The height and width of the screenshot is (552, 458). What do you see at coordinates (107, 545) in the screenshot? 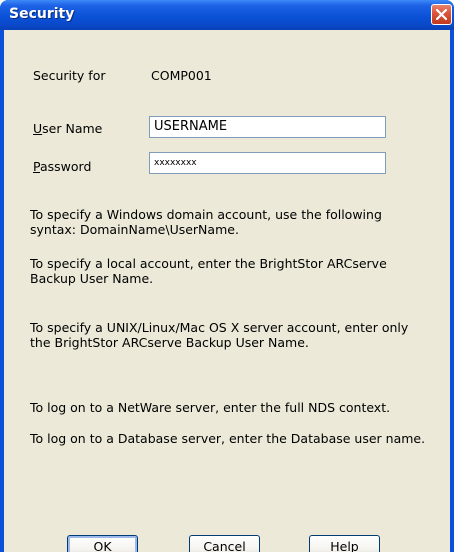
I see `ok-rest: K` at bounding box center [107, 545].